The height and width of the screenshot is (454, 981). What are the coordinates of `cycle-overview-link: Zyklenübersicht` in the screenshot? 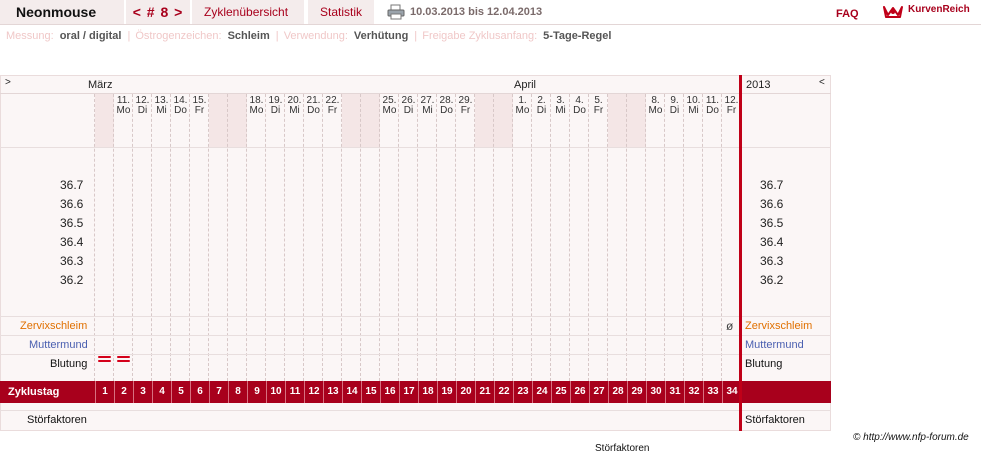 It's located at (248, 12).